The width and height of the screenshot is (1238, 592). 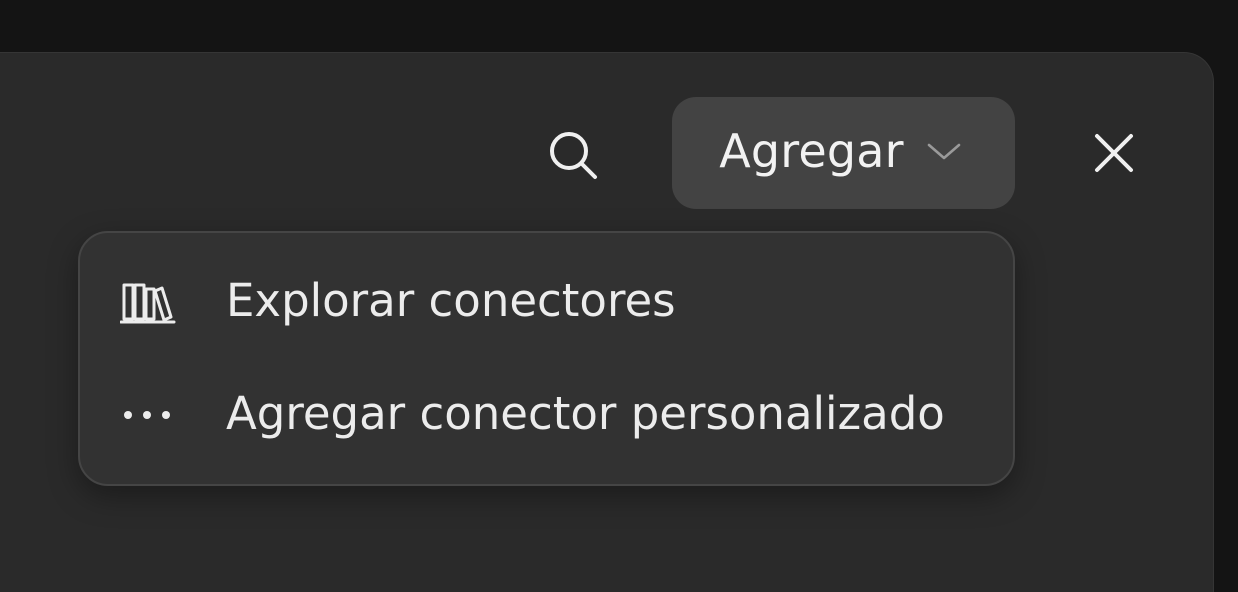 I want to click on menu-item-label: Explorar conectores, so click(x=451, y=300).